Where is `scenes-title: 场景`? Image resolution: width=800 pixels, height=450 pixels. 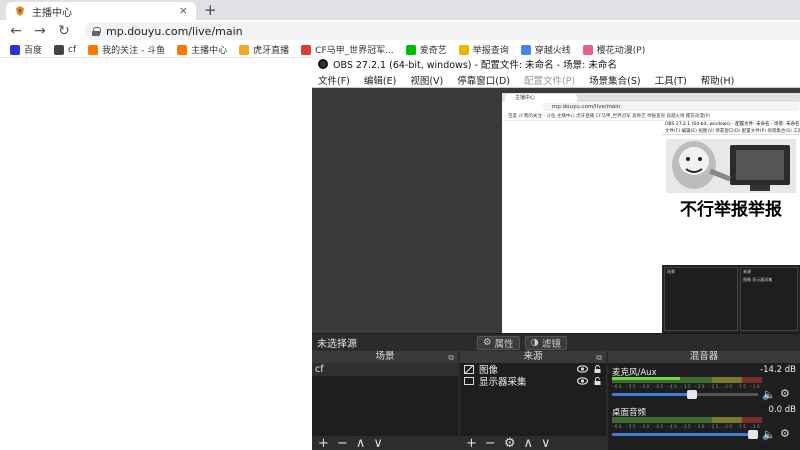
scenes-title: 场景 is located at coordinates (385, 356).